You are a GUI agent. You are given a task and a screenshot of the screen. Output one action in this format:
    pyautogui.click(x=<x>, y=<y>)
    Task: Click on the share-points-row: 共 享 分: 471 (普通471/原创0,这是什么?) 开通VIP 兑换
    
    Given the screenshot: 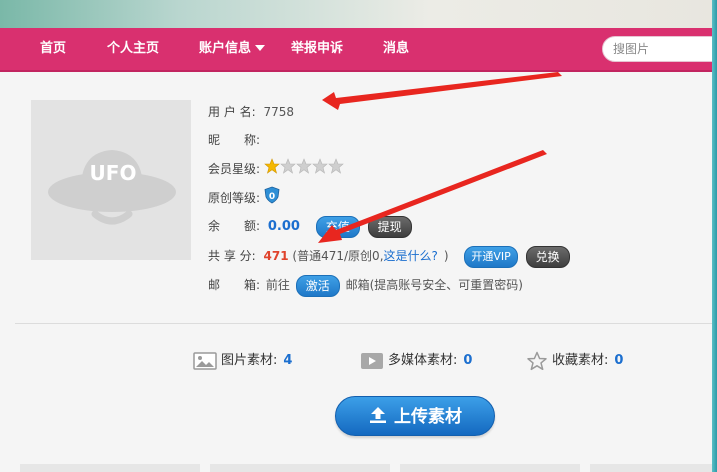 What is the action you would take?
    pyautogui.click(x=389, y=256)
    